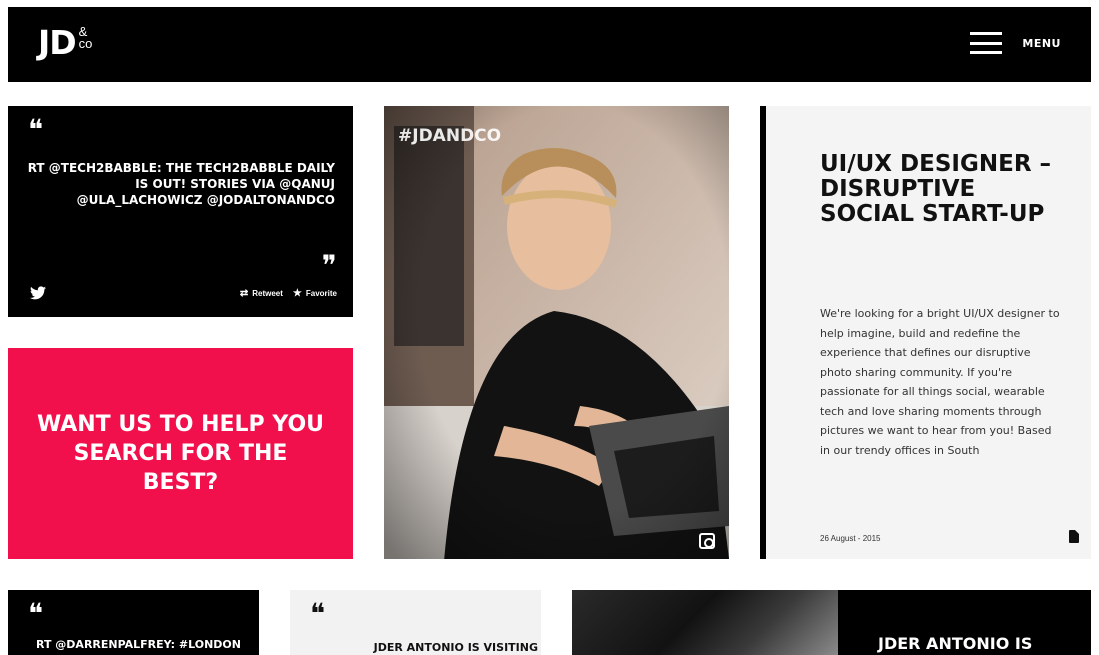 This screenshot has height=655, width=1099. Describe the element at coordinates (940, 490) in the screenshot. I see `text-fade` at that location.